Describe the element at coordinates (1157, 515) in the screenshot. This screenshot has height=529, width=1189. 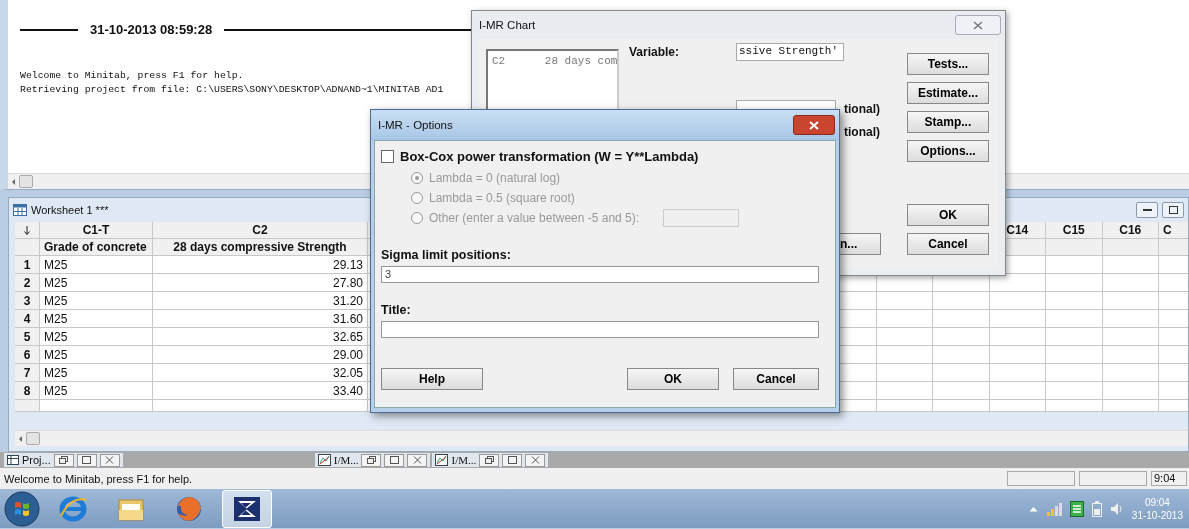
I see `clock-date: 31-10-2013` at that location.